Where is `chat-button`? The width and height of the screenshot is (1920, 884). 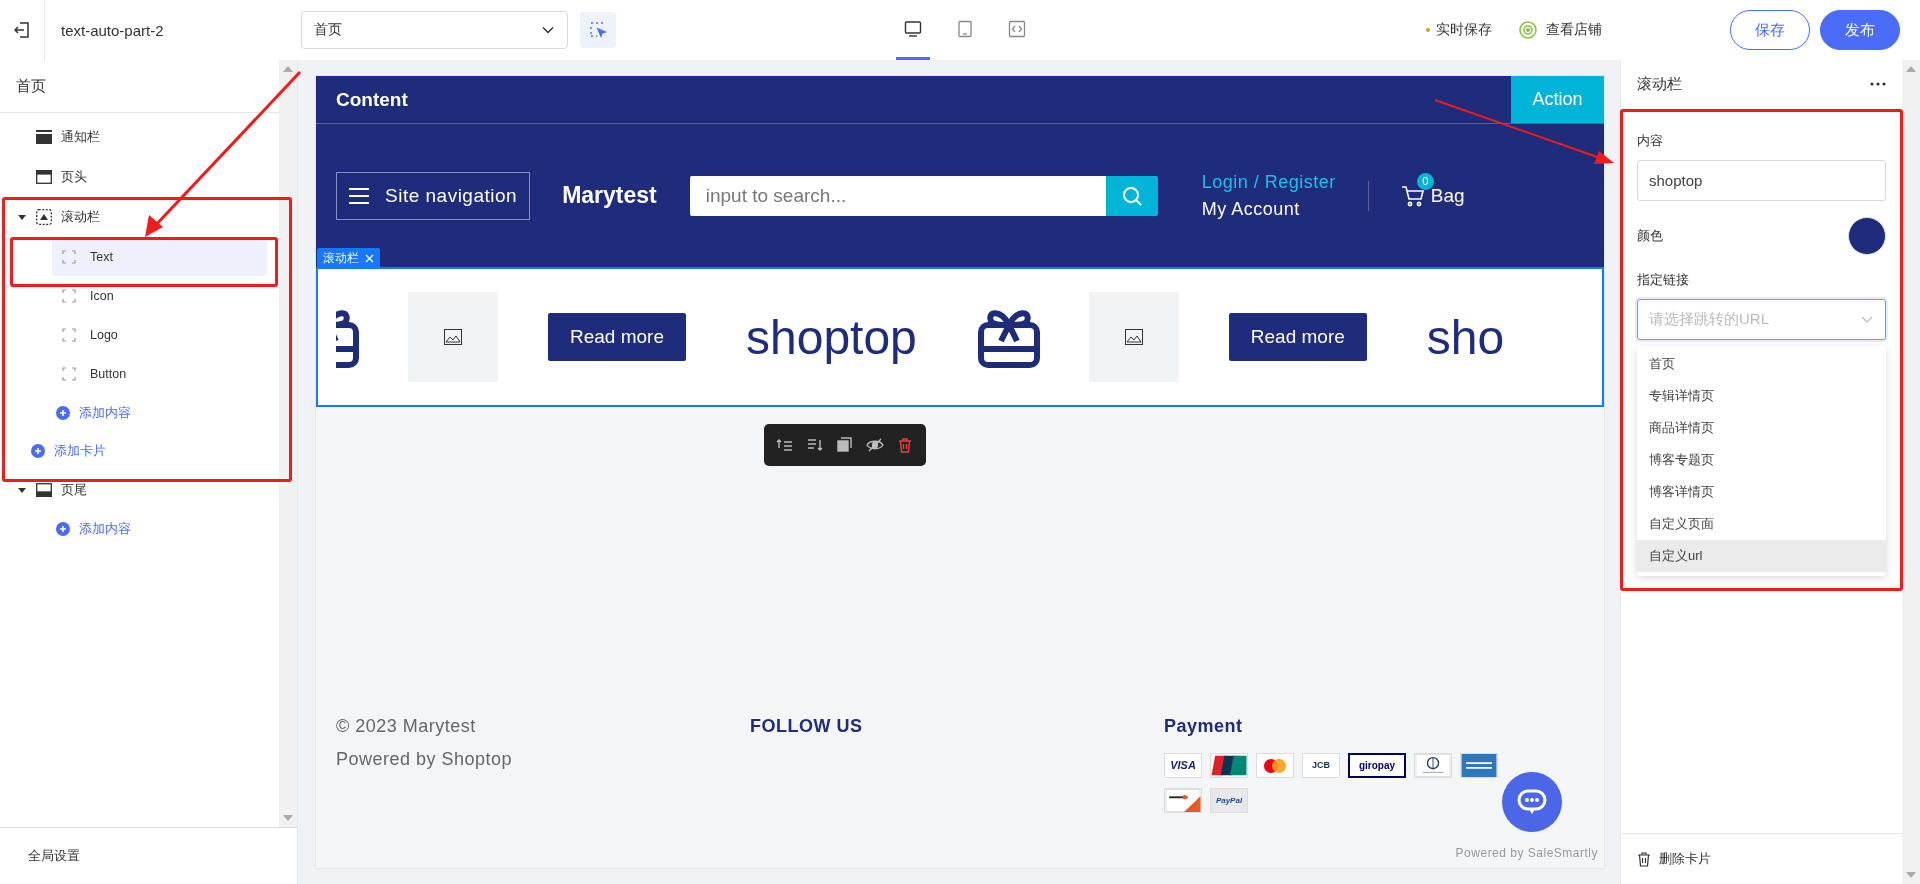 chat-button is located at coordinates (1532, 802).